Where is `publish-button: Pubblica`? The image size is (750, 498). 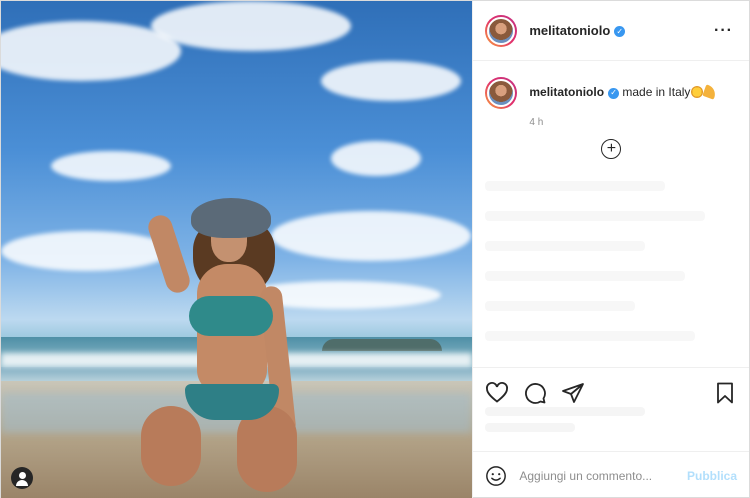 publish-button: Pubblica is located at coordinates (712, 476).